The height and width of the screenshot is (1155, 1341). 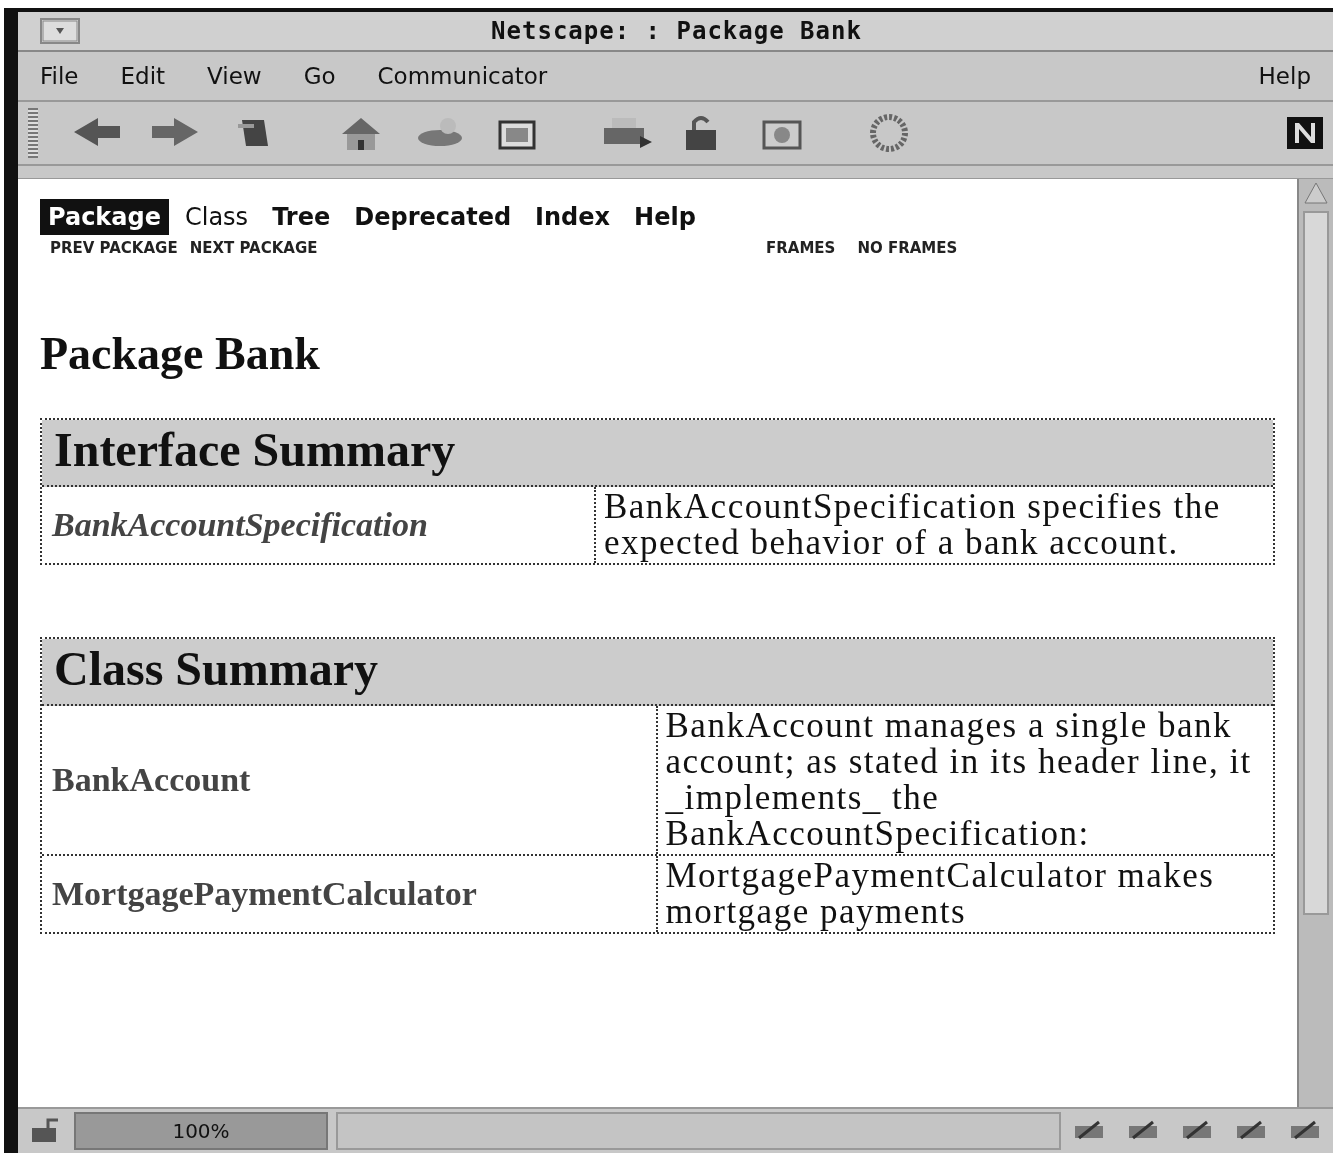 I want to click on nav-link: PREV PACKAGE, so click(x=114, y=248).